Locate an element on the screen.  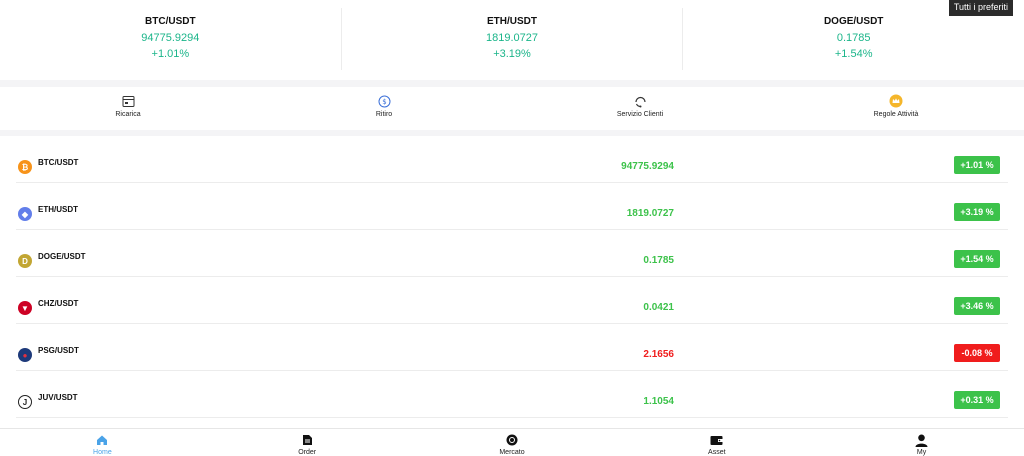
ticker-change: +1.54% is located at coordinates (853, 54).